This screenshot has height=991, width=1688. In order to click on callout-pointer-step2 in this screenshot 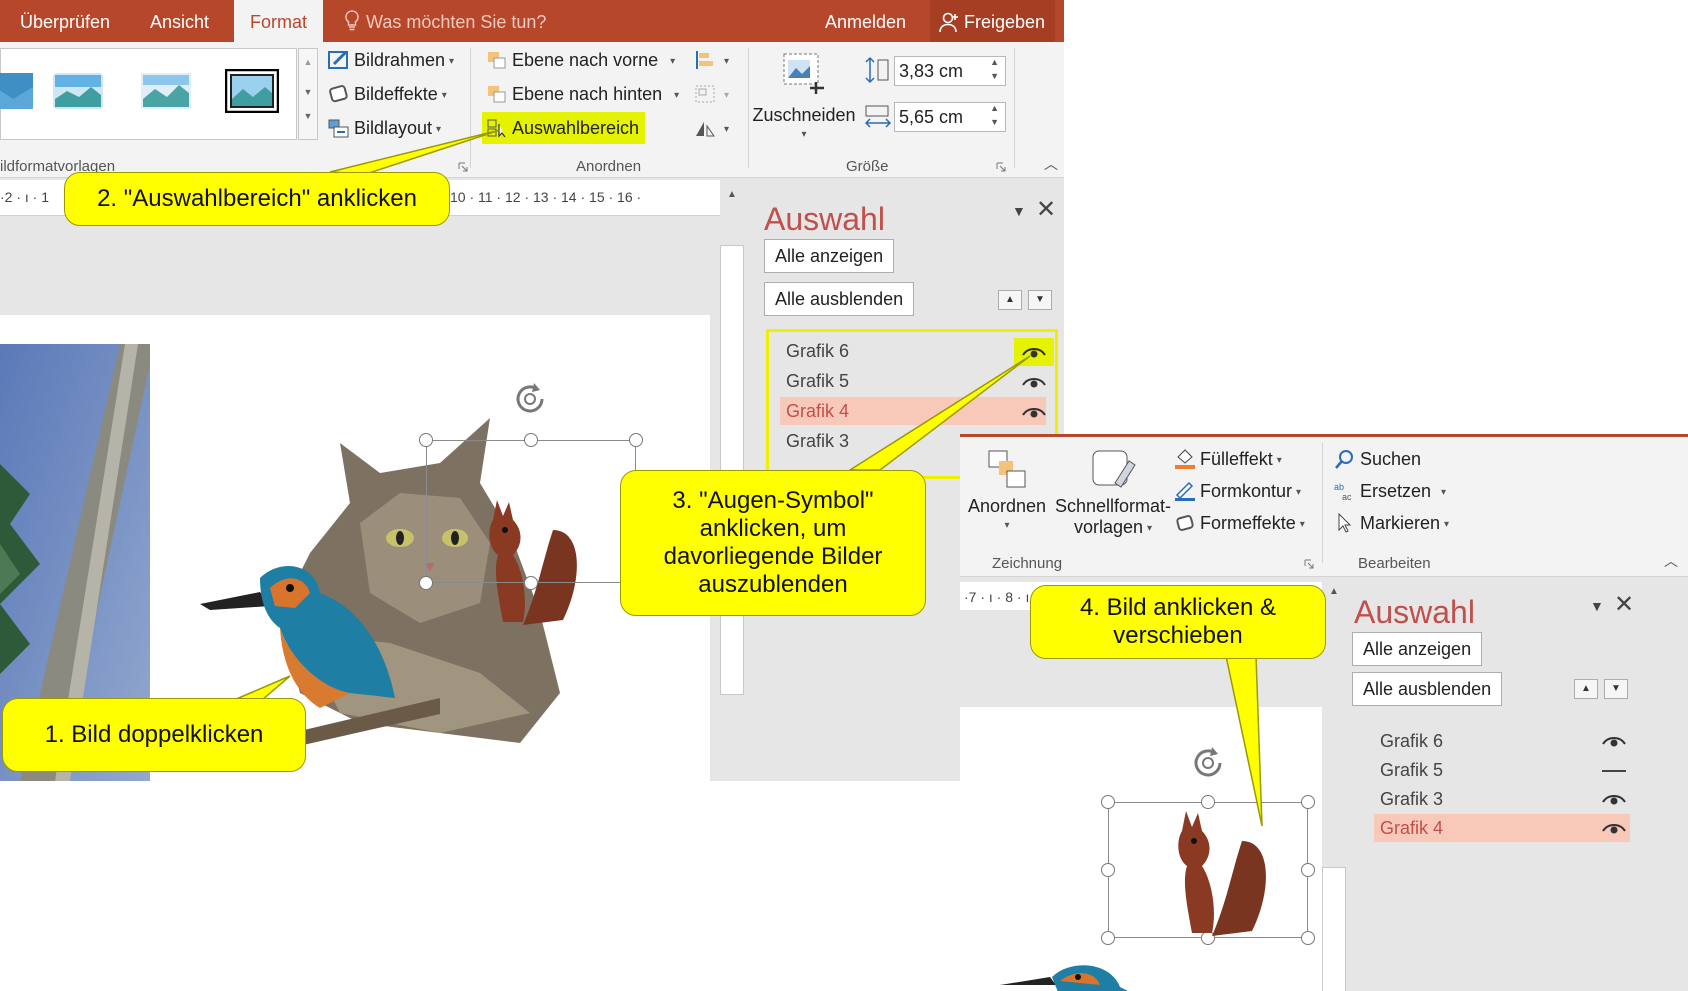, I will do `click(415, 152)`.